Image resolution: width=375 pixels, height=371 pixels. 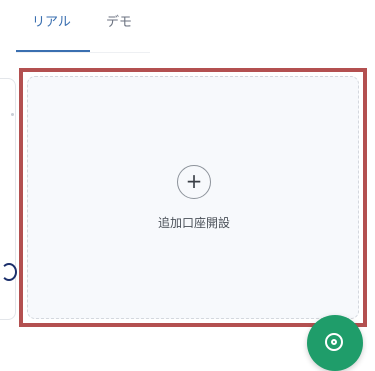 What do you see at coordinates (119, 23) in the screenshot?
I see `tab-demo: デモ` at bounding box center [119, 23].